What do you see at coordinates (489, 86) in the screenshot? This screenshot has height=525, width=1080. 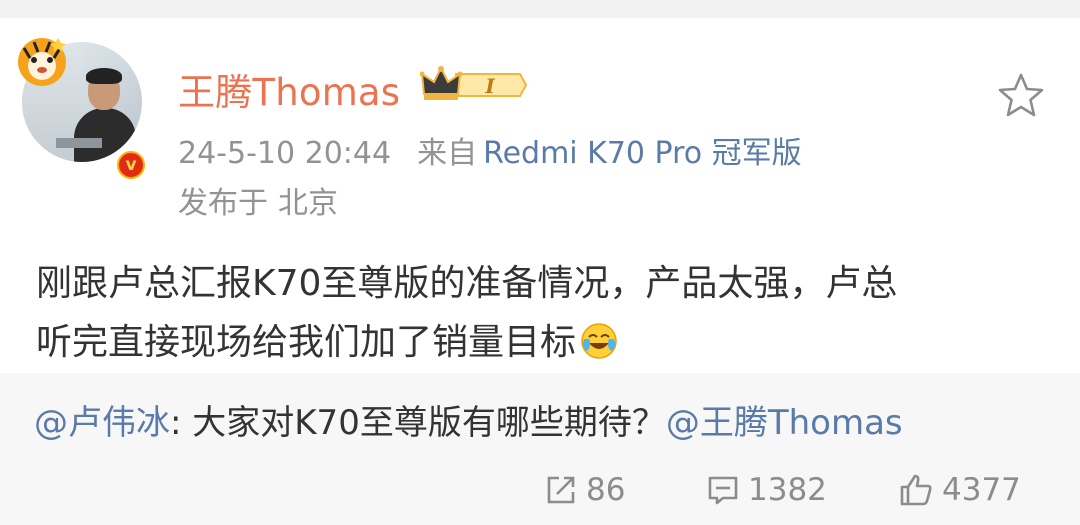 I see `vip-level: I` at bounding box center [489, 86].